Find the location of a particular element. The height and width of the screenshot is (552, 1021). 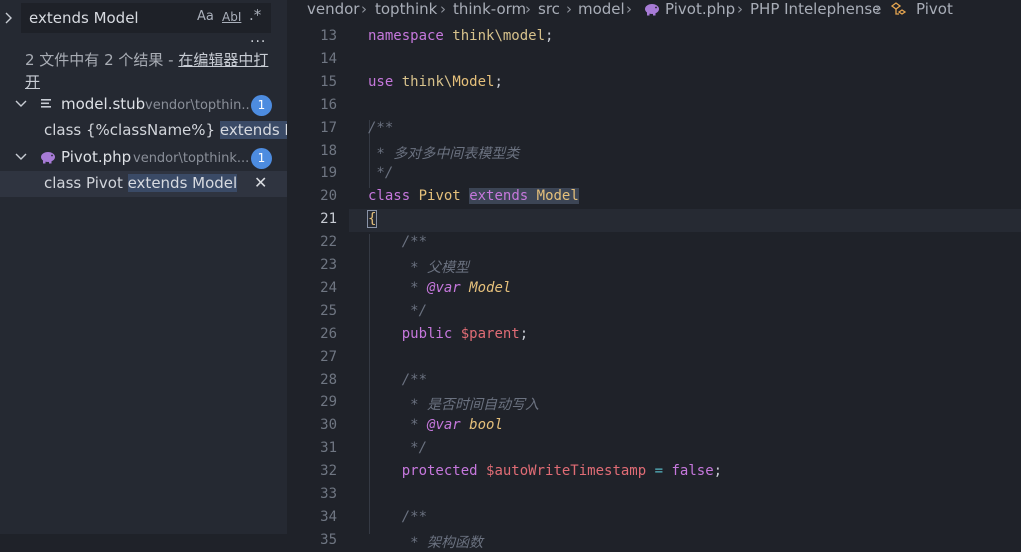

result-match-row: class Pivot extends Model ✕ is located at coordinates (143, 184).